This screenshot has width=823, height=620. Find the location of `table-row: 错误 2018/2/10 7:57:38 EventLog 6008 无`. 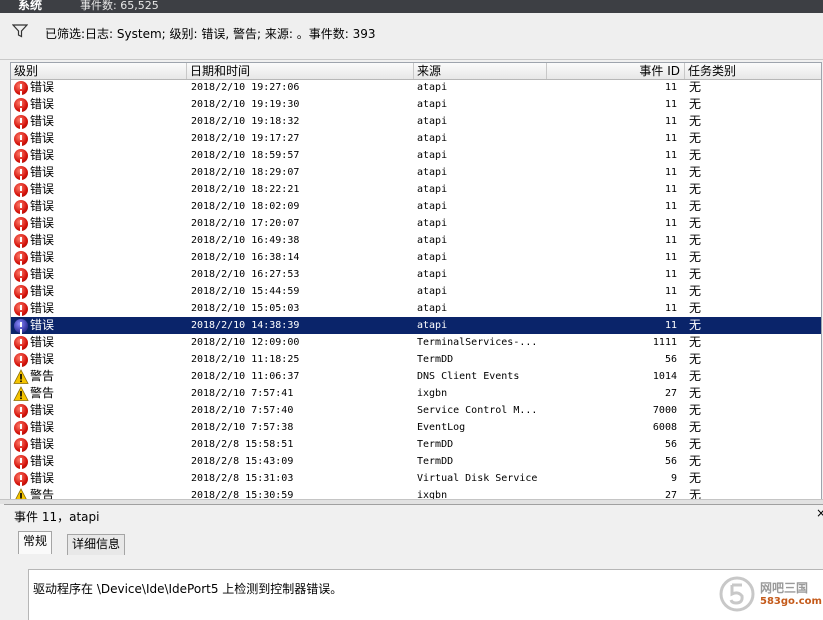

table-row: 错误 2018/2/10 7:57:38 EventLog 6008 无 is located at coordinates (416, 427).